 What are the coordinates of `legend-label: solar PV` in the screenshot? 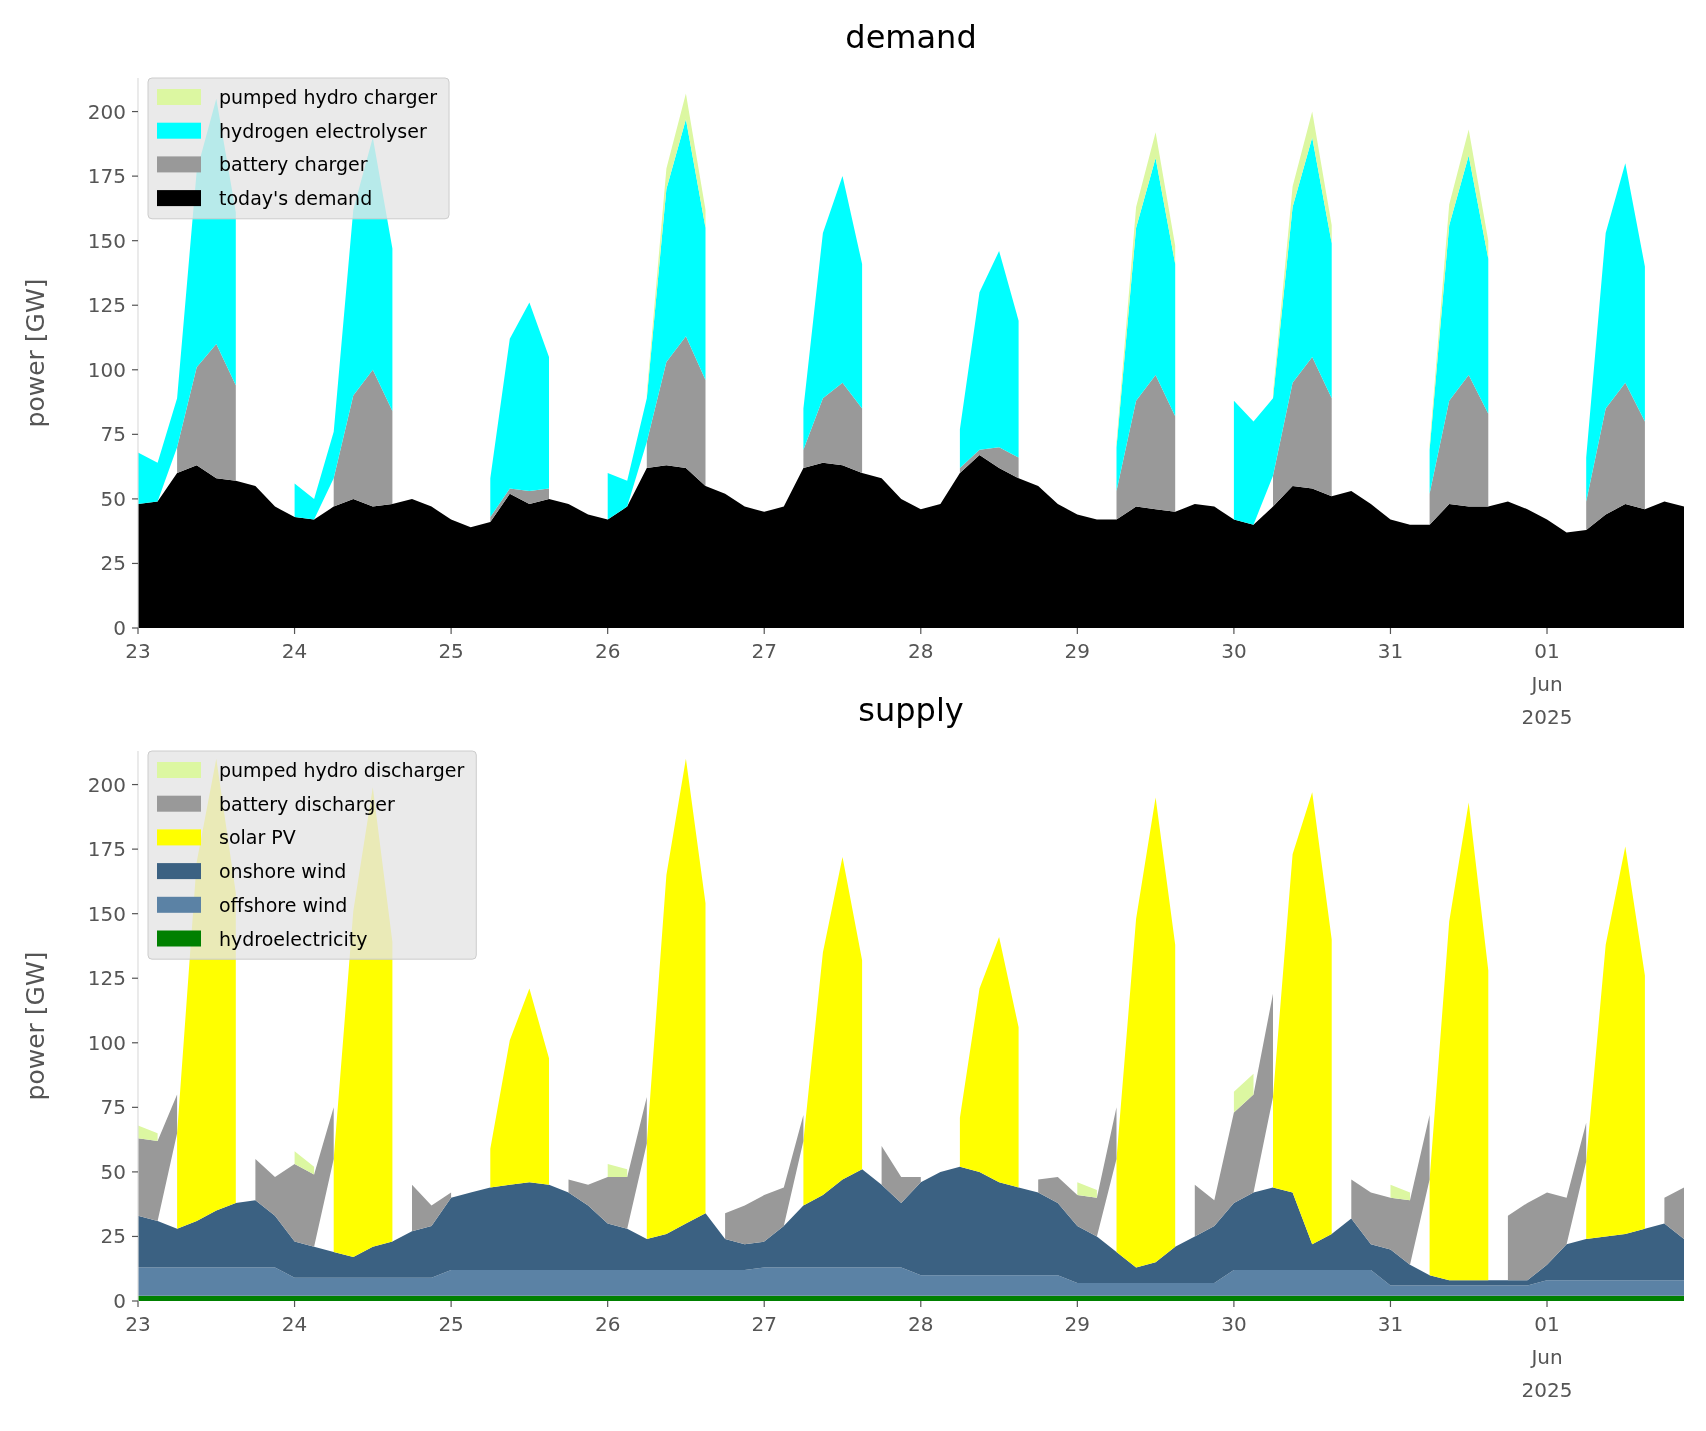 It's located at (257, 837).